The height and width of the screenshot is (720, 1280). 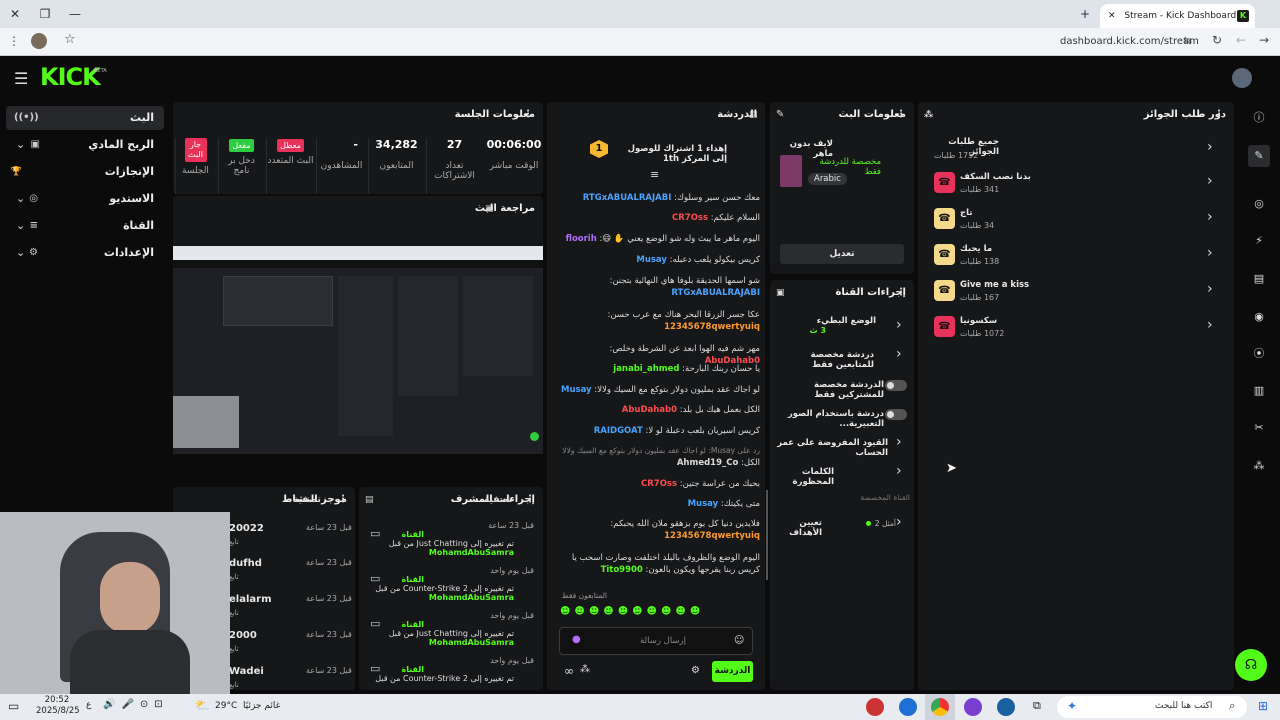 I want to click on minimize-window-button: —, so click(x=75, y=14).